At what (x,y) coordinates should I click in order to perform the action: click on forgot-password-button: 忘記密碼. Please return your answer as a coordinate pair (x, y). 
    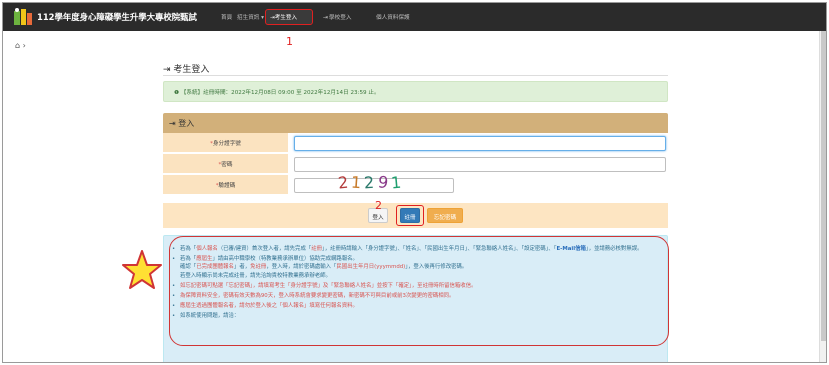
    Looking at the image, I should click on (445, 215).